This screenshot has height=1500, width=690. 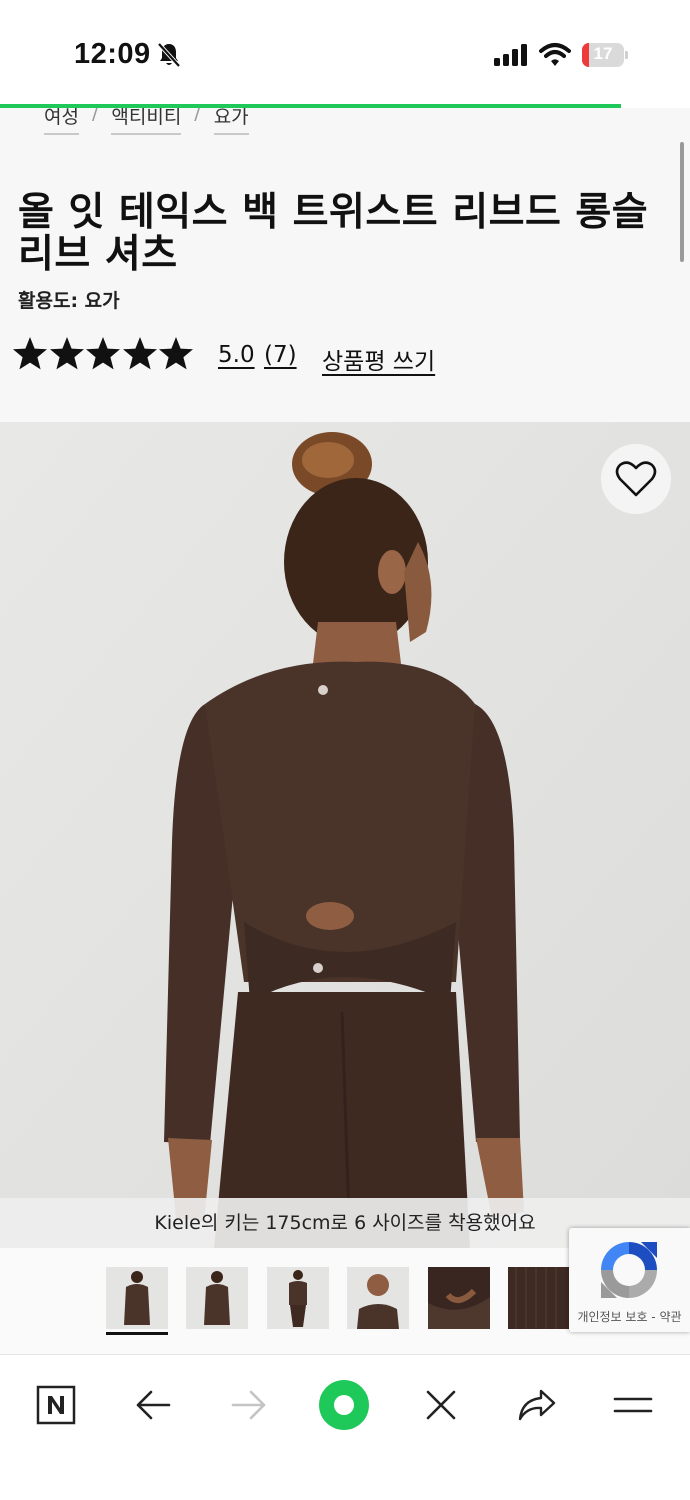 I want to click on arrow-left-icon, so click(x=153, y=1405).